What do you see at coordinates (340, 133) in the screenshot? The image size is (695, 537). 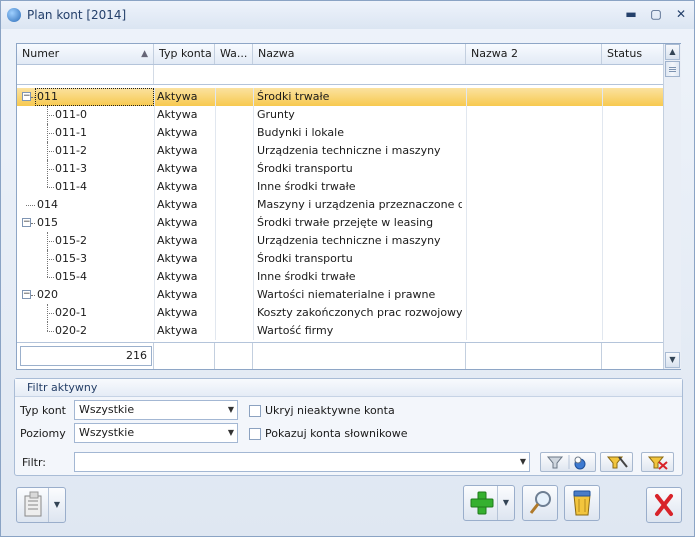 I see `table-row: 011-1 Aktywa Budynki i lokale` at bounding box center [340, 133].